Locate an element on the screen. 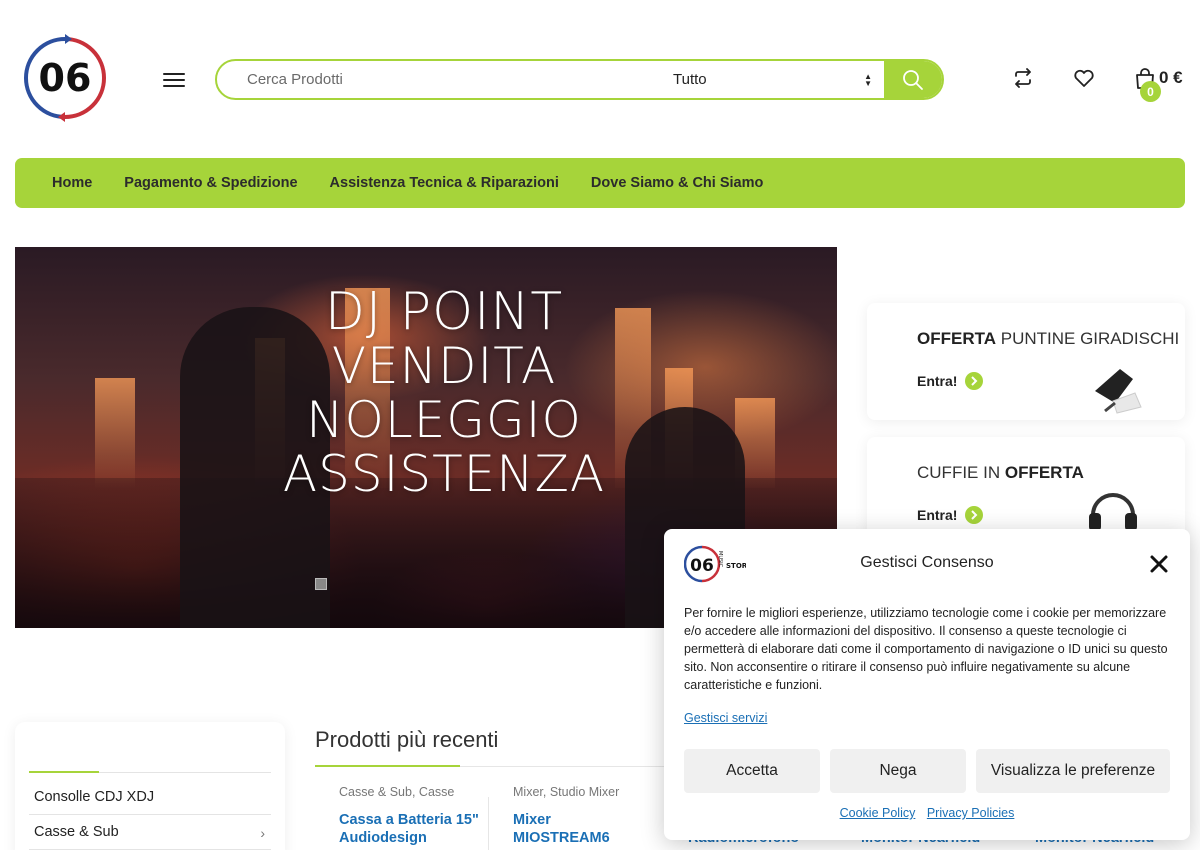  nav-item-home: Home is located at coordinates (72, 183).